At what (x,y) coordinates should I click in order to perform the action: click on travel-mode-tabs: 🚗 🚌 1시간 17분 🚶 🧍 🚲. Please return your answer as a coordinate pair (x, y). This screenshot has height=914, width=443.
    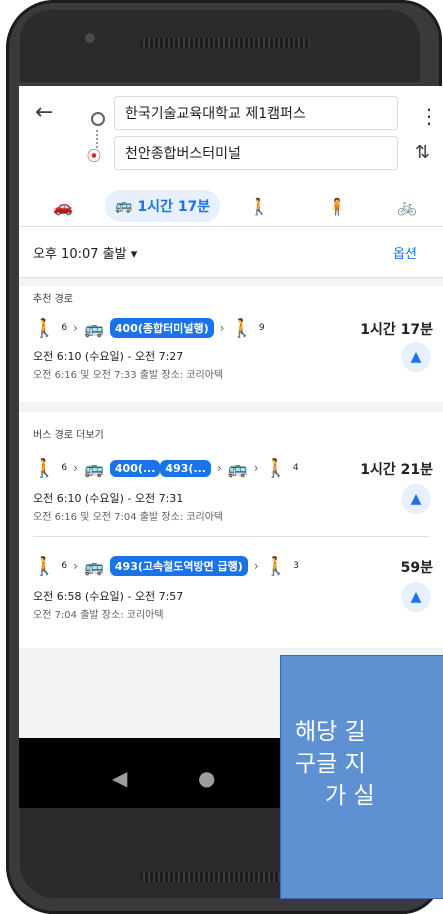
    Looking at the image, I should click on (231, 210).